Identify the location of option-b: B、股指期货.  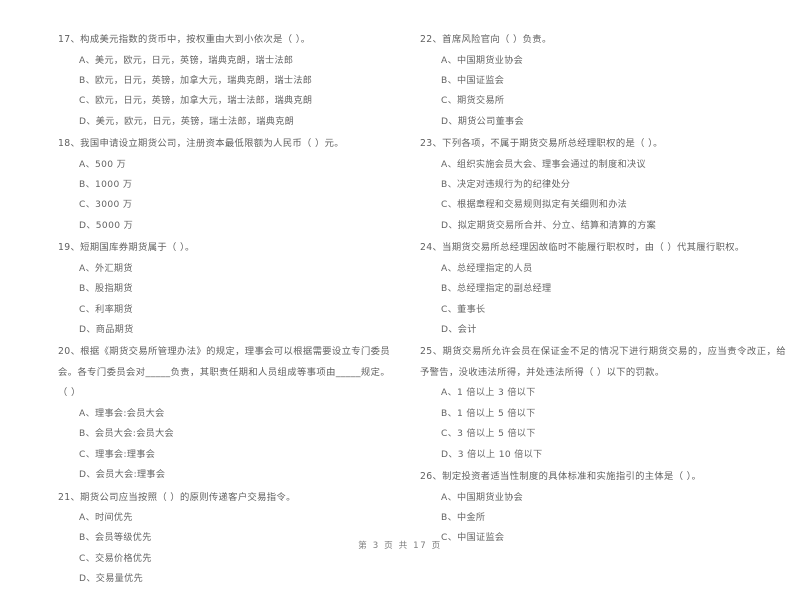
(224, 289).